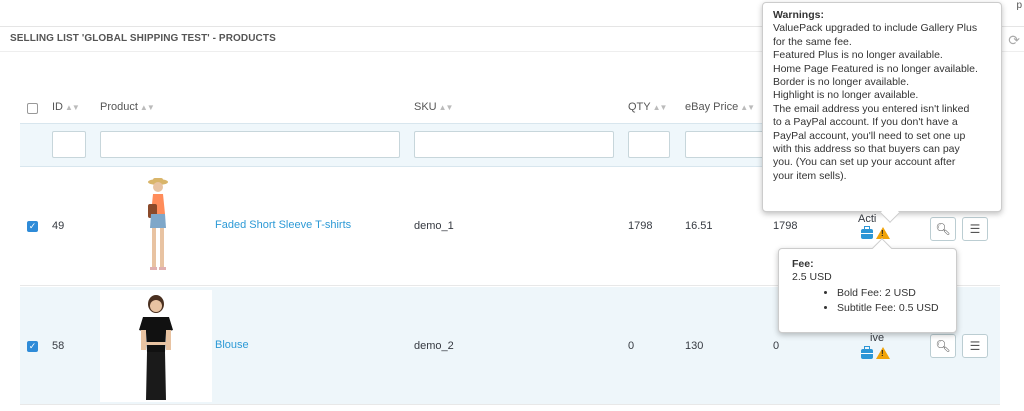  I want to click on product-photo-blouse, so click(156, 347).